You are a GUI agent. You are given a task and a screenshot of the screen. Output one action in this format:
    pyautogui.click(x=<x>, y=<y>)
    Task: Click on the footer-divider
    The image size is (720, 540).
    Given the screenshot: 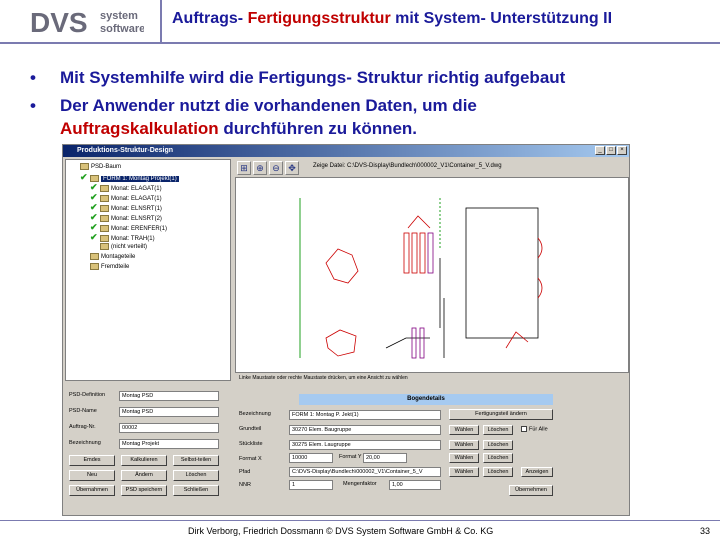 What is the action you would take?
    pyautogui.click(x=360, y=520)
    